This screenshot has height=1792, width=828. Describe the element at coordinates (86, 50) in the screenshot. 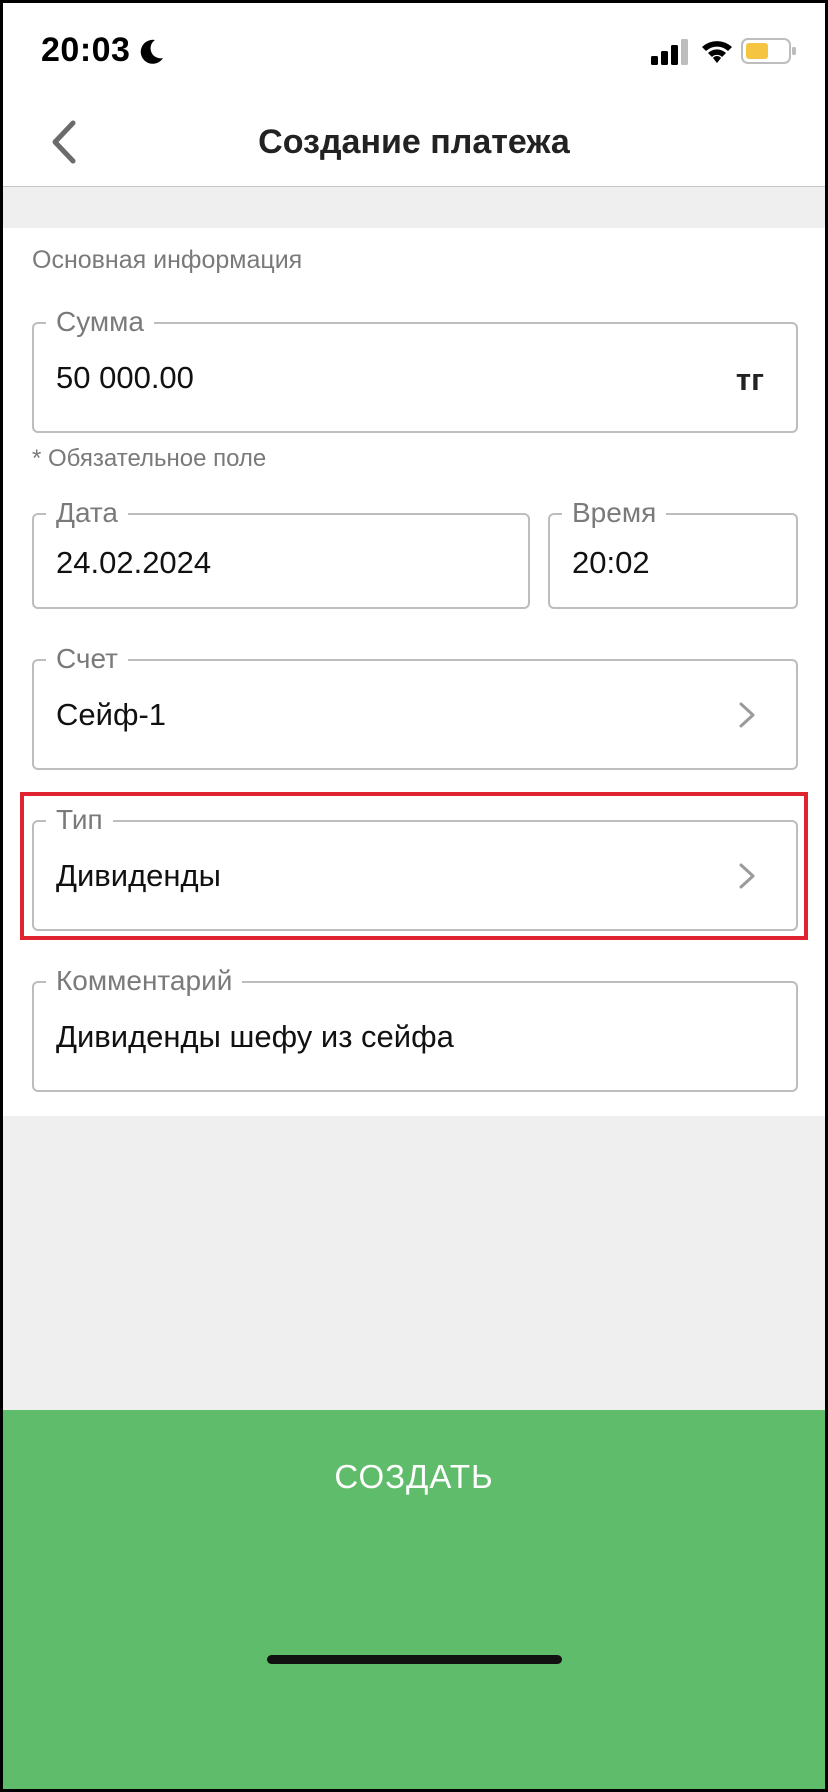

I see `status-time: 20:03` at that location.